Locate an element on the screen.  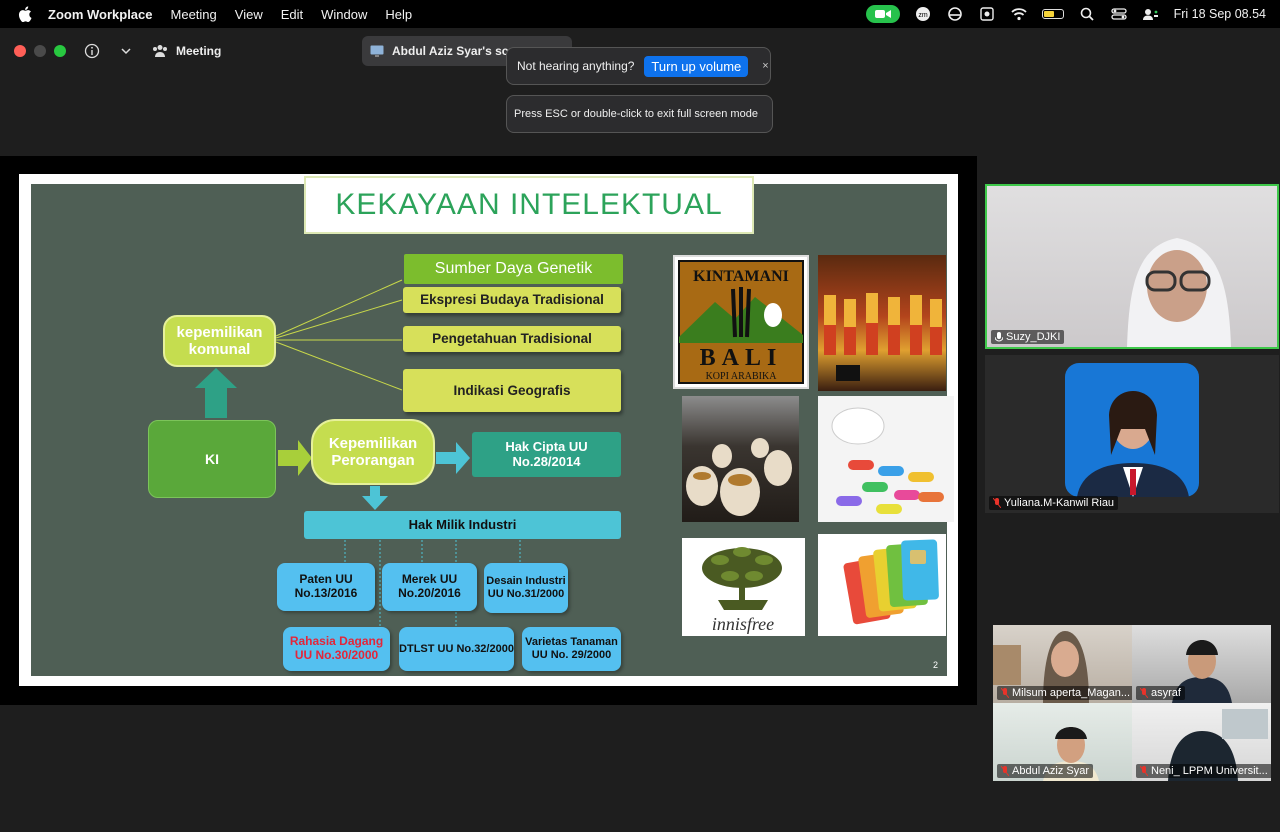
participant-tile-active-speaker: Suzy_DJKI is located at coordinates (1132, 266).